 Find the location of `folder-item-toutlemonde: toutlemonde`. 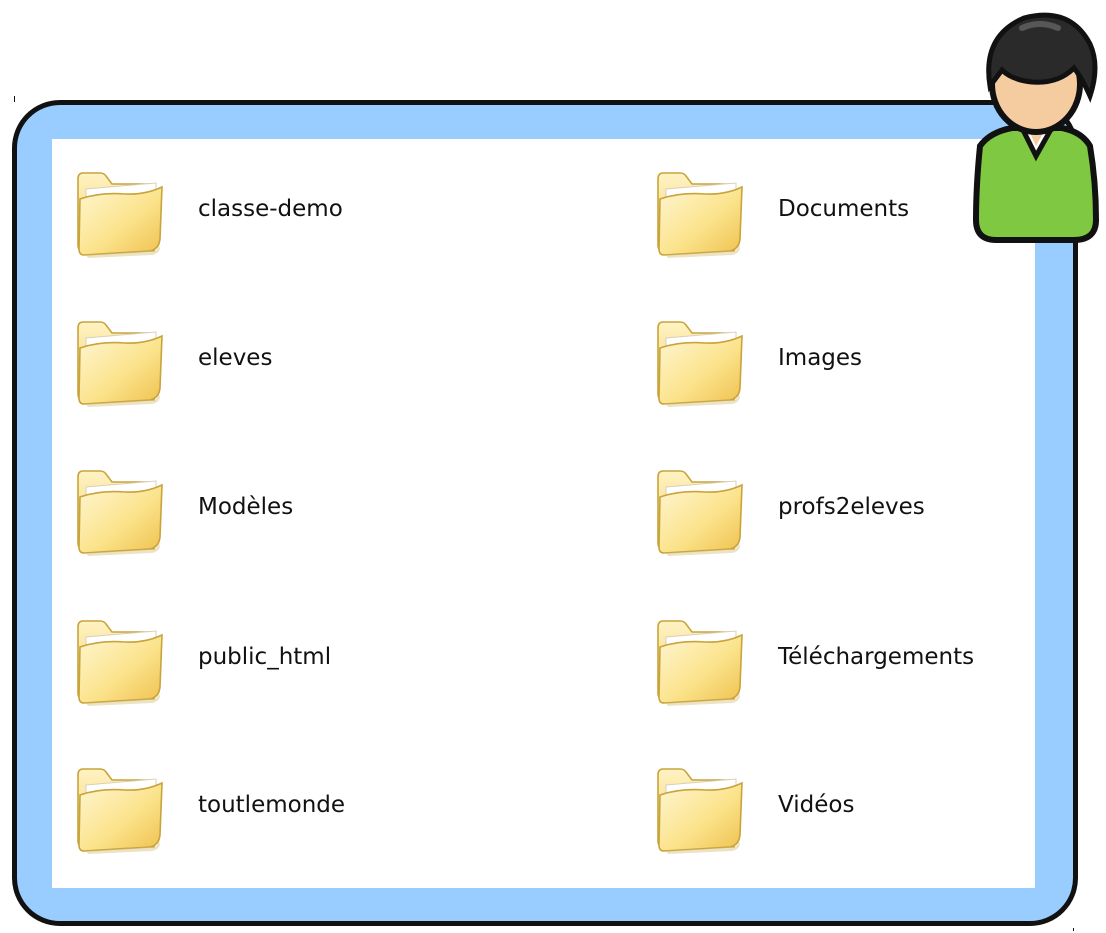

folder-item-toutlemonde: toutlemonde is located at coordinates (280, 805).